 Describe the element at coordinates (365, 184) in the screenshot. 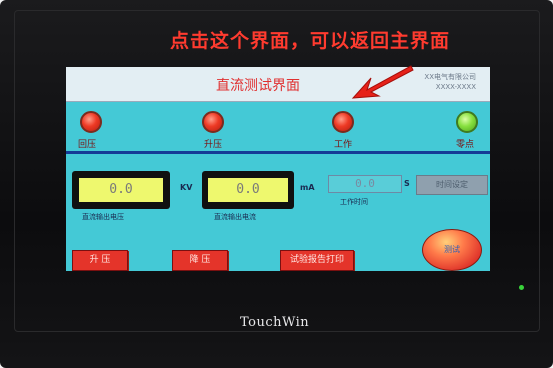

I see `timer-readout: 0.0` at that location.